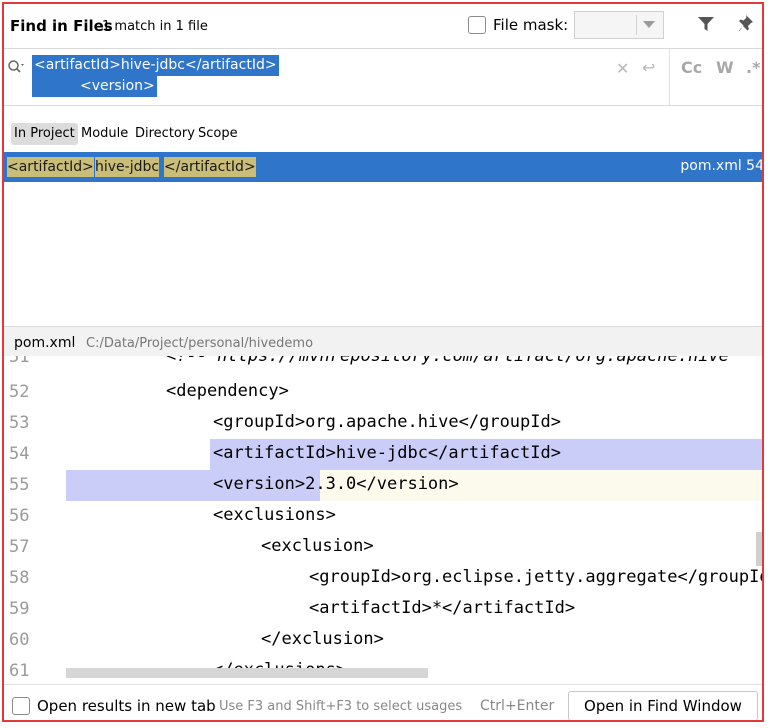 This screenshot has width=770, height=728. Describe the element at coordinates (247, 673) in the screenshot. I see `horizontal-scrollbar` at that location.